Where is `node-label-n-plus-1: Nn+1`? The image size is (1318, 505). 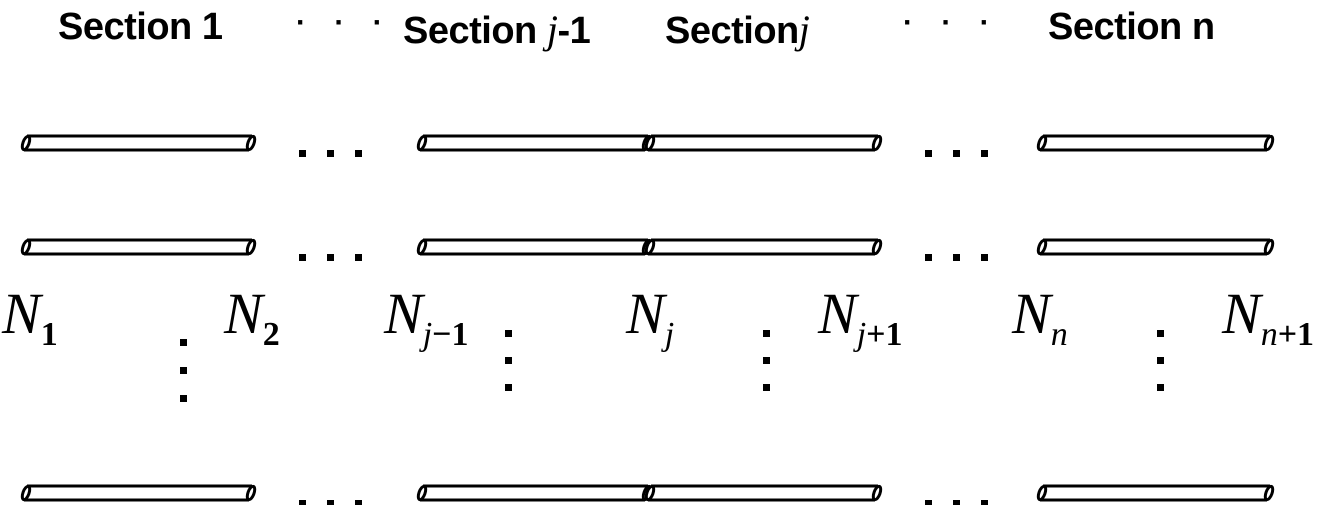
node-label-n-plus-1: Nn+1 is located at coordinates (1268, 317).